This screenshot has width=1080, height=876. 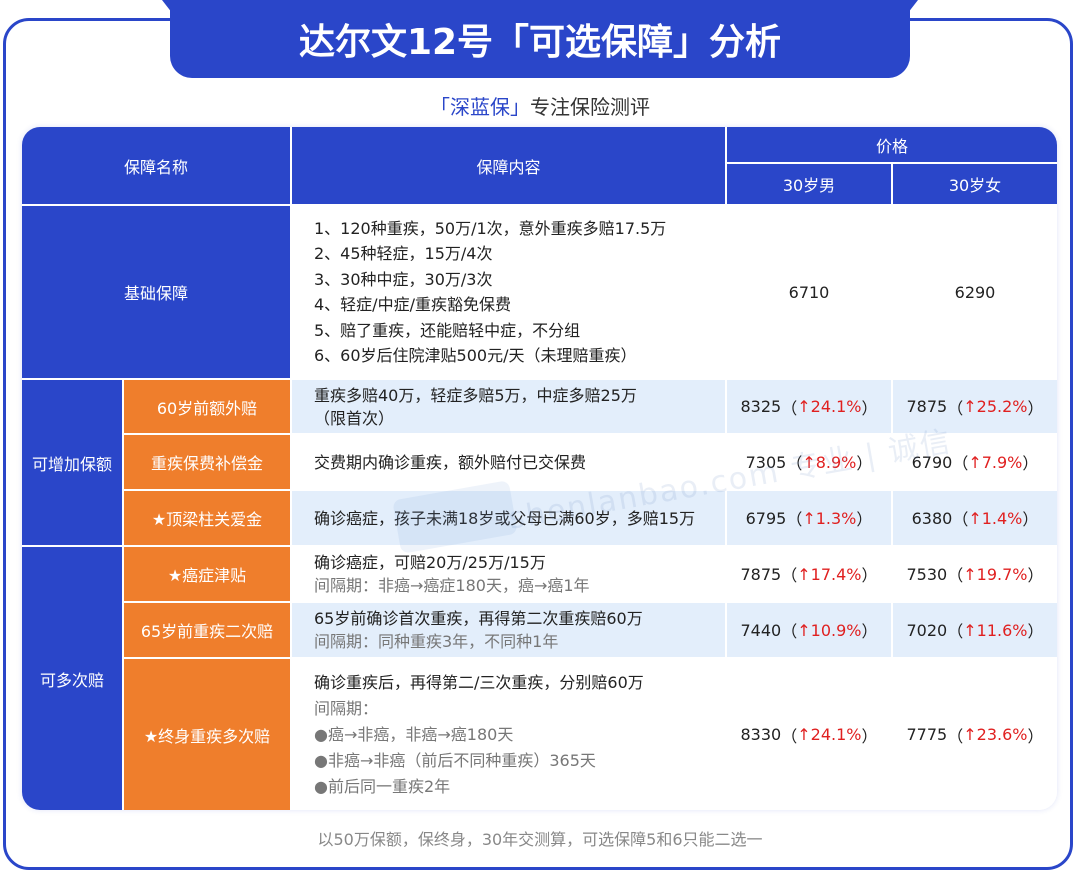 I want to click on page-title: 达尔文12号「可选保障」分析, so click(x=540, y=39).